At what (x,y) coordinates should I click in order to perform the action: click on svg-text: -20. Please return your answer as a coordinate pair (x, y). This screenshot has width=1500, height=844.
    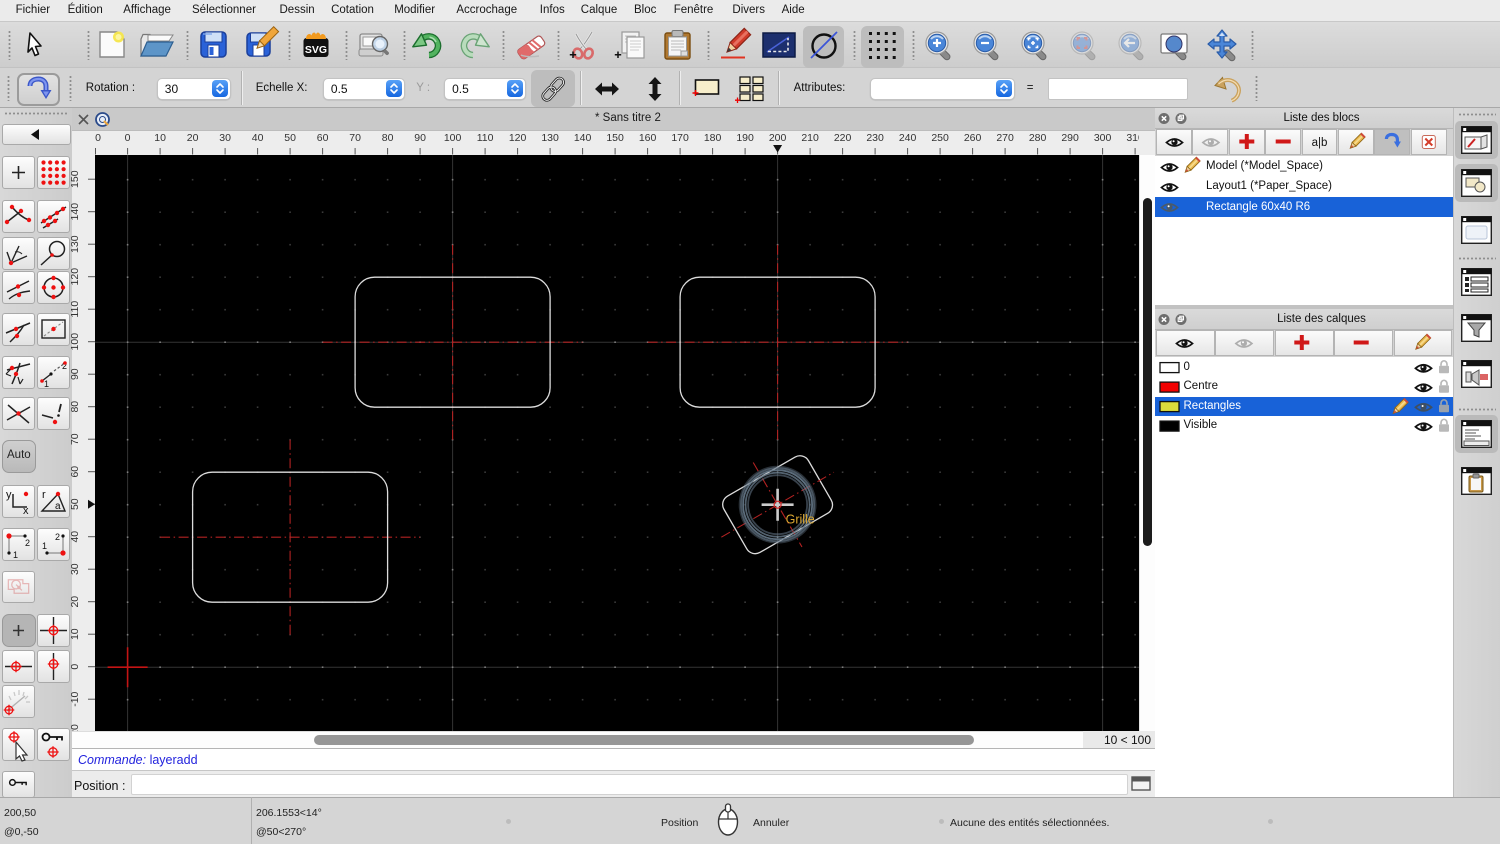
    Looking at the image, I should click on (75, 727).